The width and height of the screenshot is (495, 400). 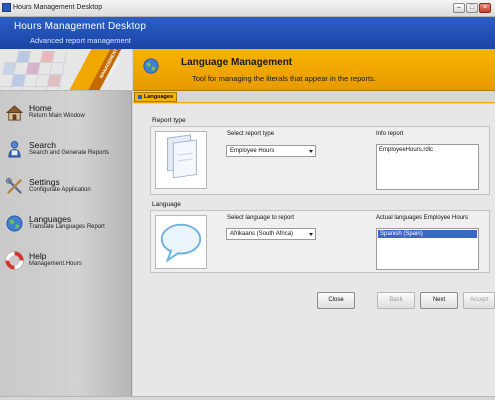 What do you see at coordinates (396, 300) in the screenshot?
I see `back-button: Back` at bounding box center [396, 300].